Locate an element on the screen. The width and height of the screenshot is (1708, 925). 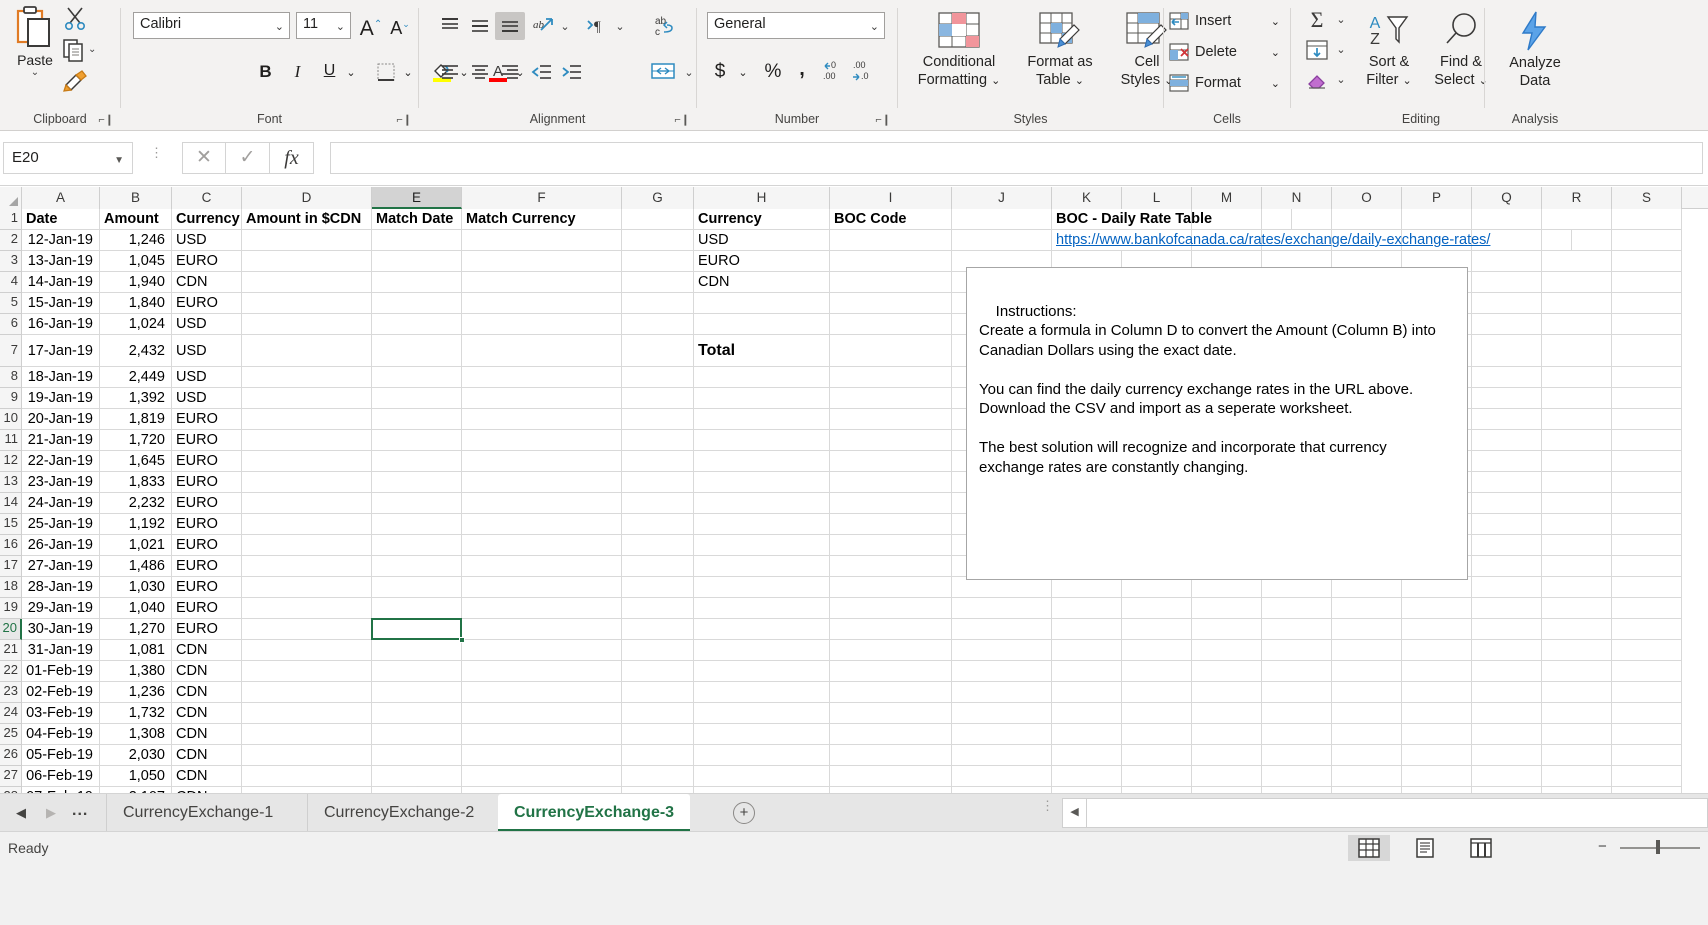
cell-A11: 21-Jan-19 is located at coordinates (61, 440).